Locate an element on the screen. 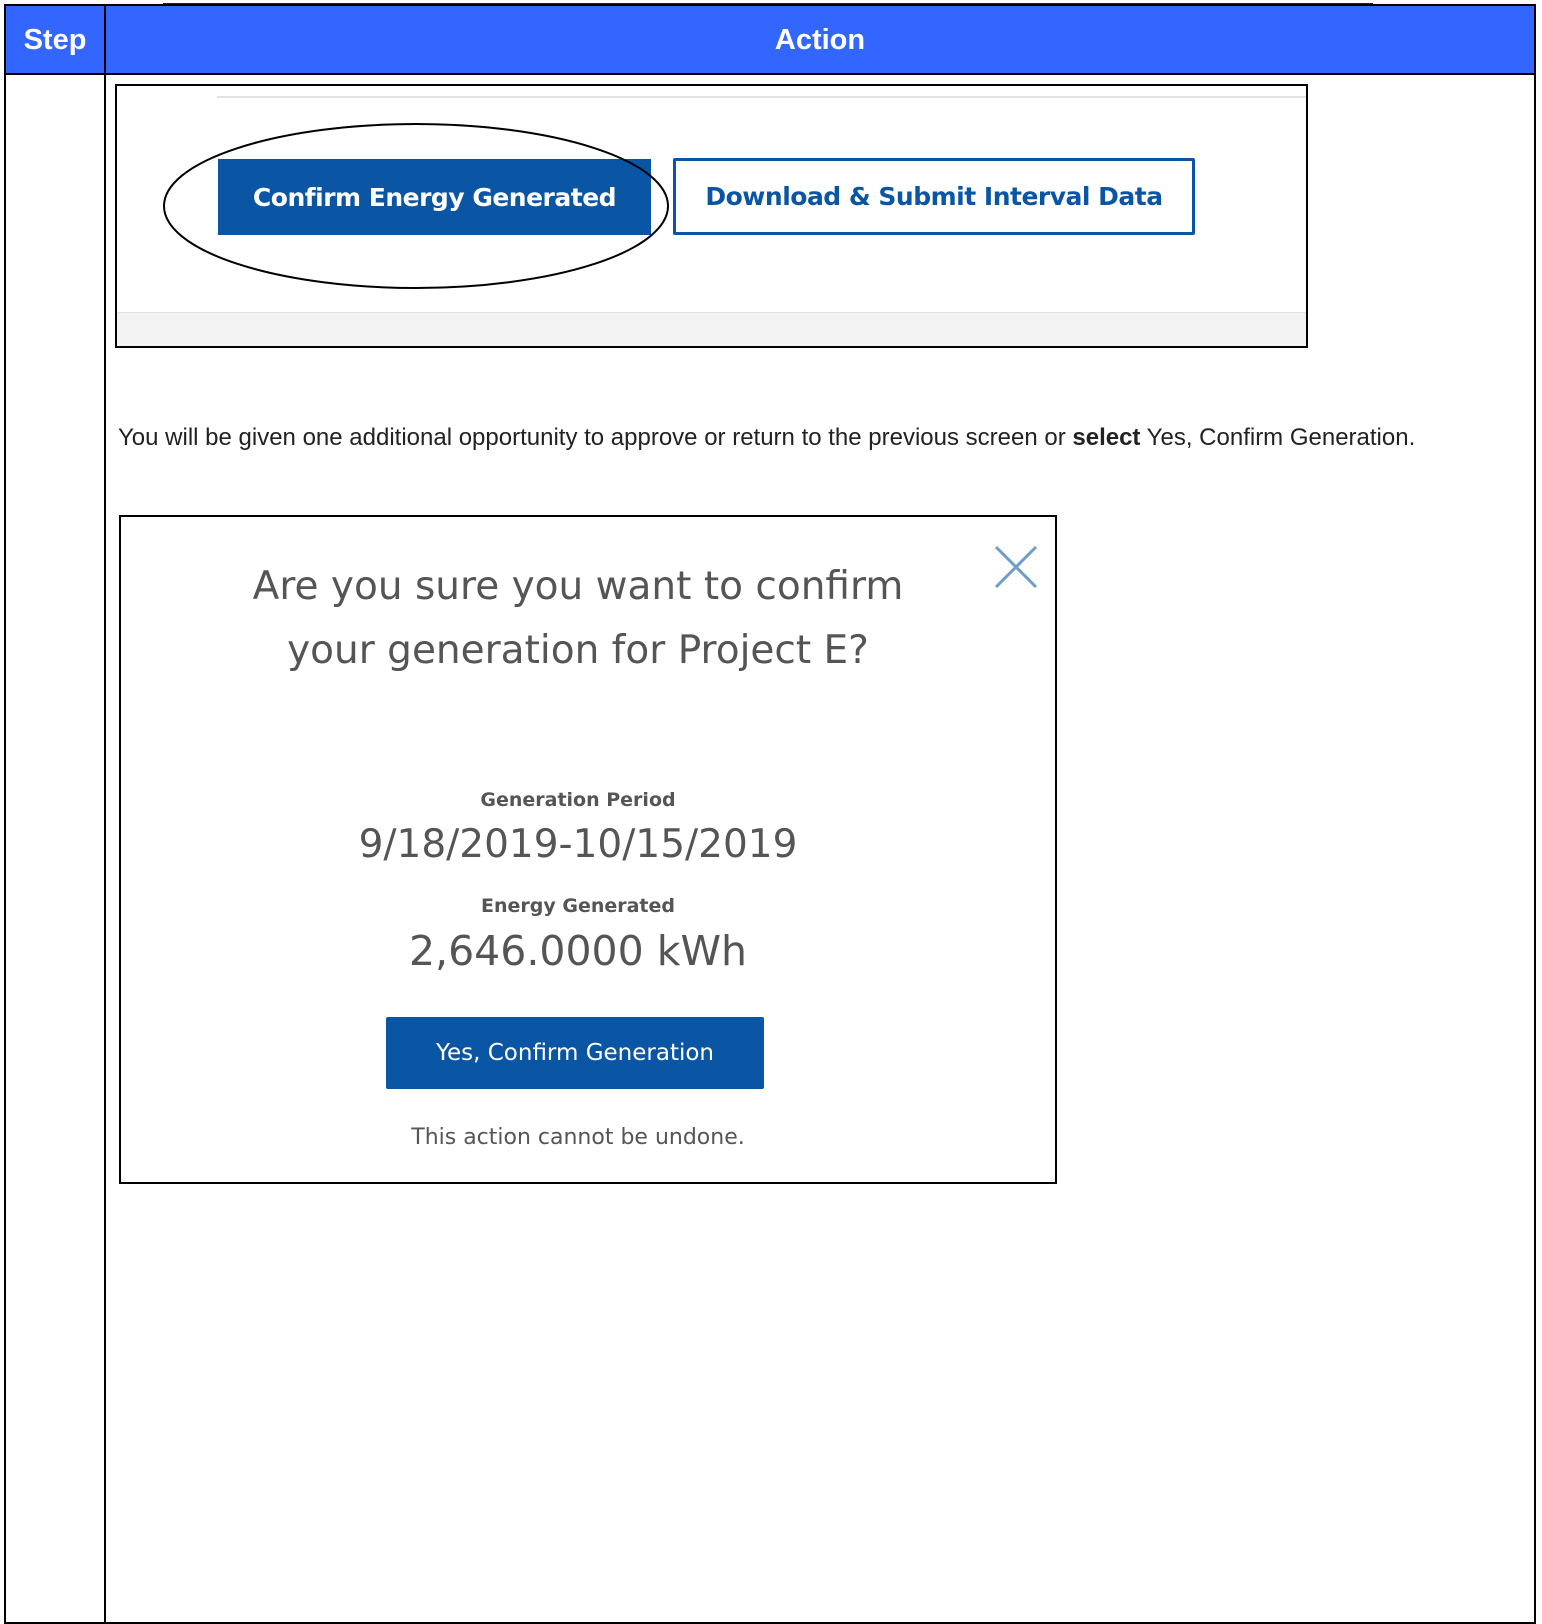 This screenshot has height=1624, width=1542. table-header-row: Step Action is located at coordinates (770, 40).